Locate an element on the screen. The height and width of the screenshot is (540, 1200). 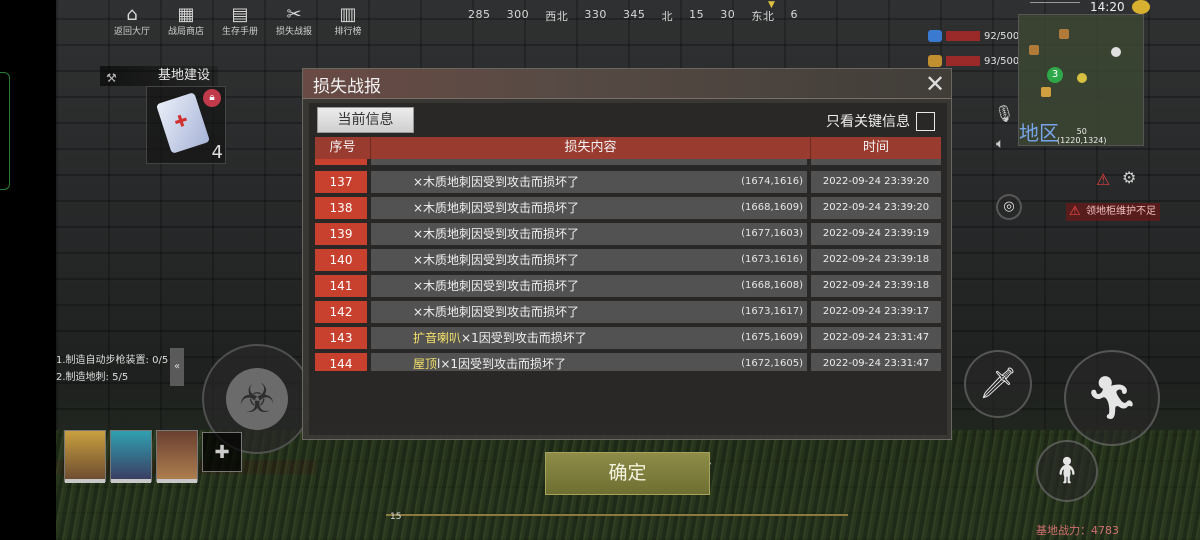
add-person-icon: ✚ is located at coordinates (222, 452).